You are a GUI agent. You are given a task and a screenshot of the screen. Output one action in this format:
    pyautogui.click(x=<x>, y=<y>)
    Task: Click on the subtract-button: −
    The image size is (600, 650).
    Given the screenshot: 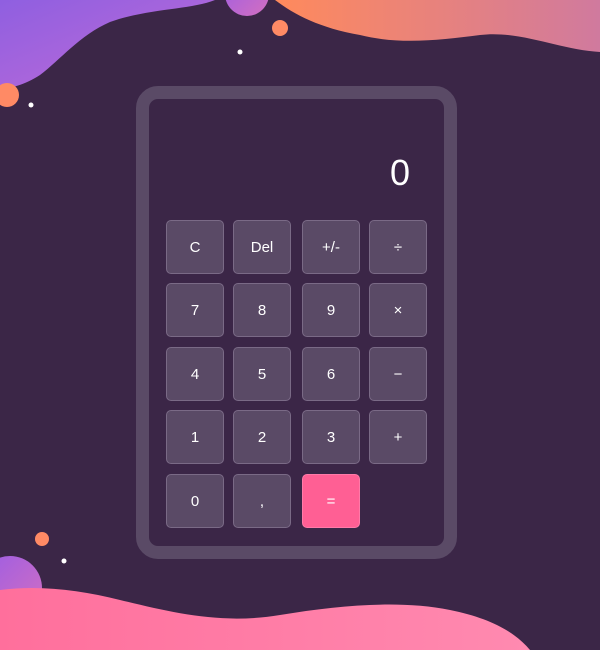 What is the action you would take?
    pyautogui.click(x=398, y=374)
    